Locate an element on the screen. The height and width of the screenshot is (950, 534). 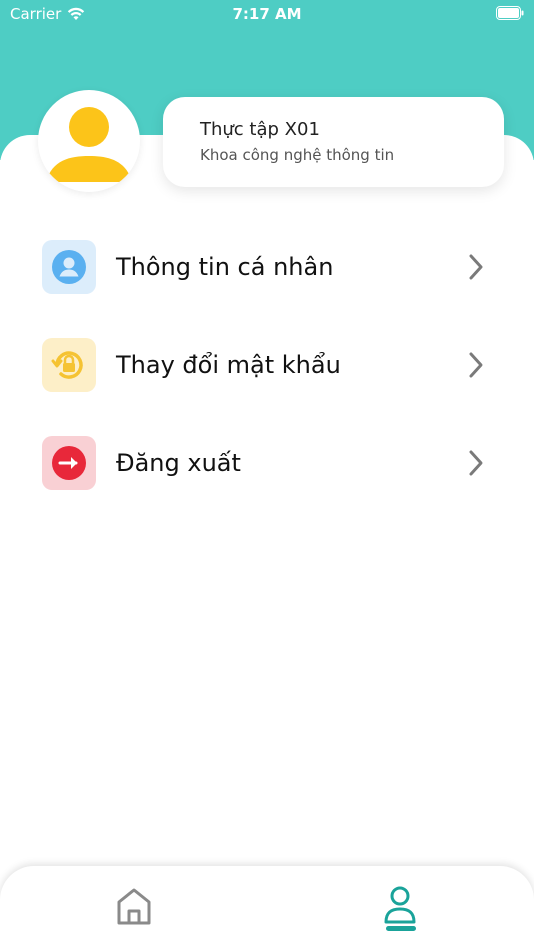
menu-label-change-password: Thay đổi mật khẩu is located at coordinates (228, 365).